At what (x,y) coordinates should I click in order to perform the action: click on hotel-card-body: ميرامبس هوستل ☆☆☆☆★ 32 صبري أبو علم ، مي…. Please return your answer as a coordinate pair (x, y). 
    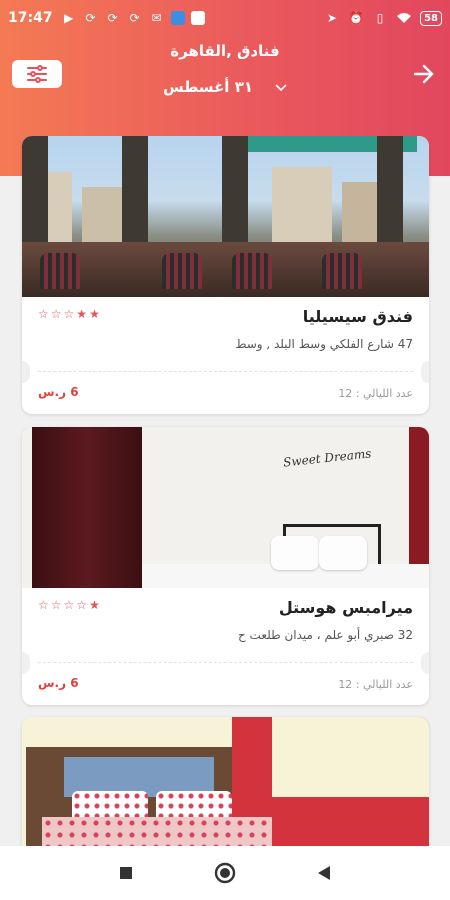
    Looking at the image, I should click on (225, 646).